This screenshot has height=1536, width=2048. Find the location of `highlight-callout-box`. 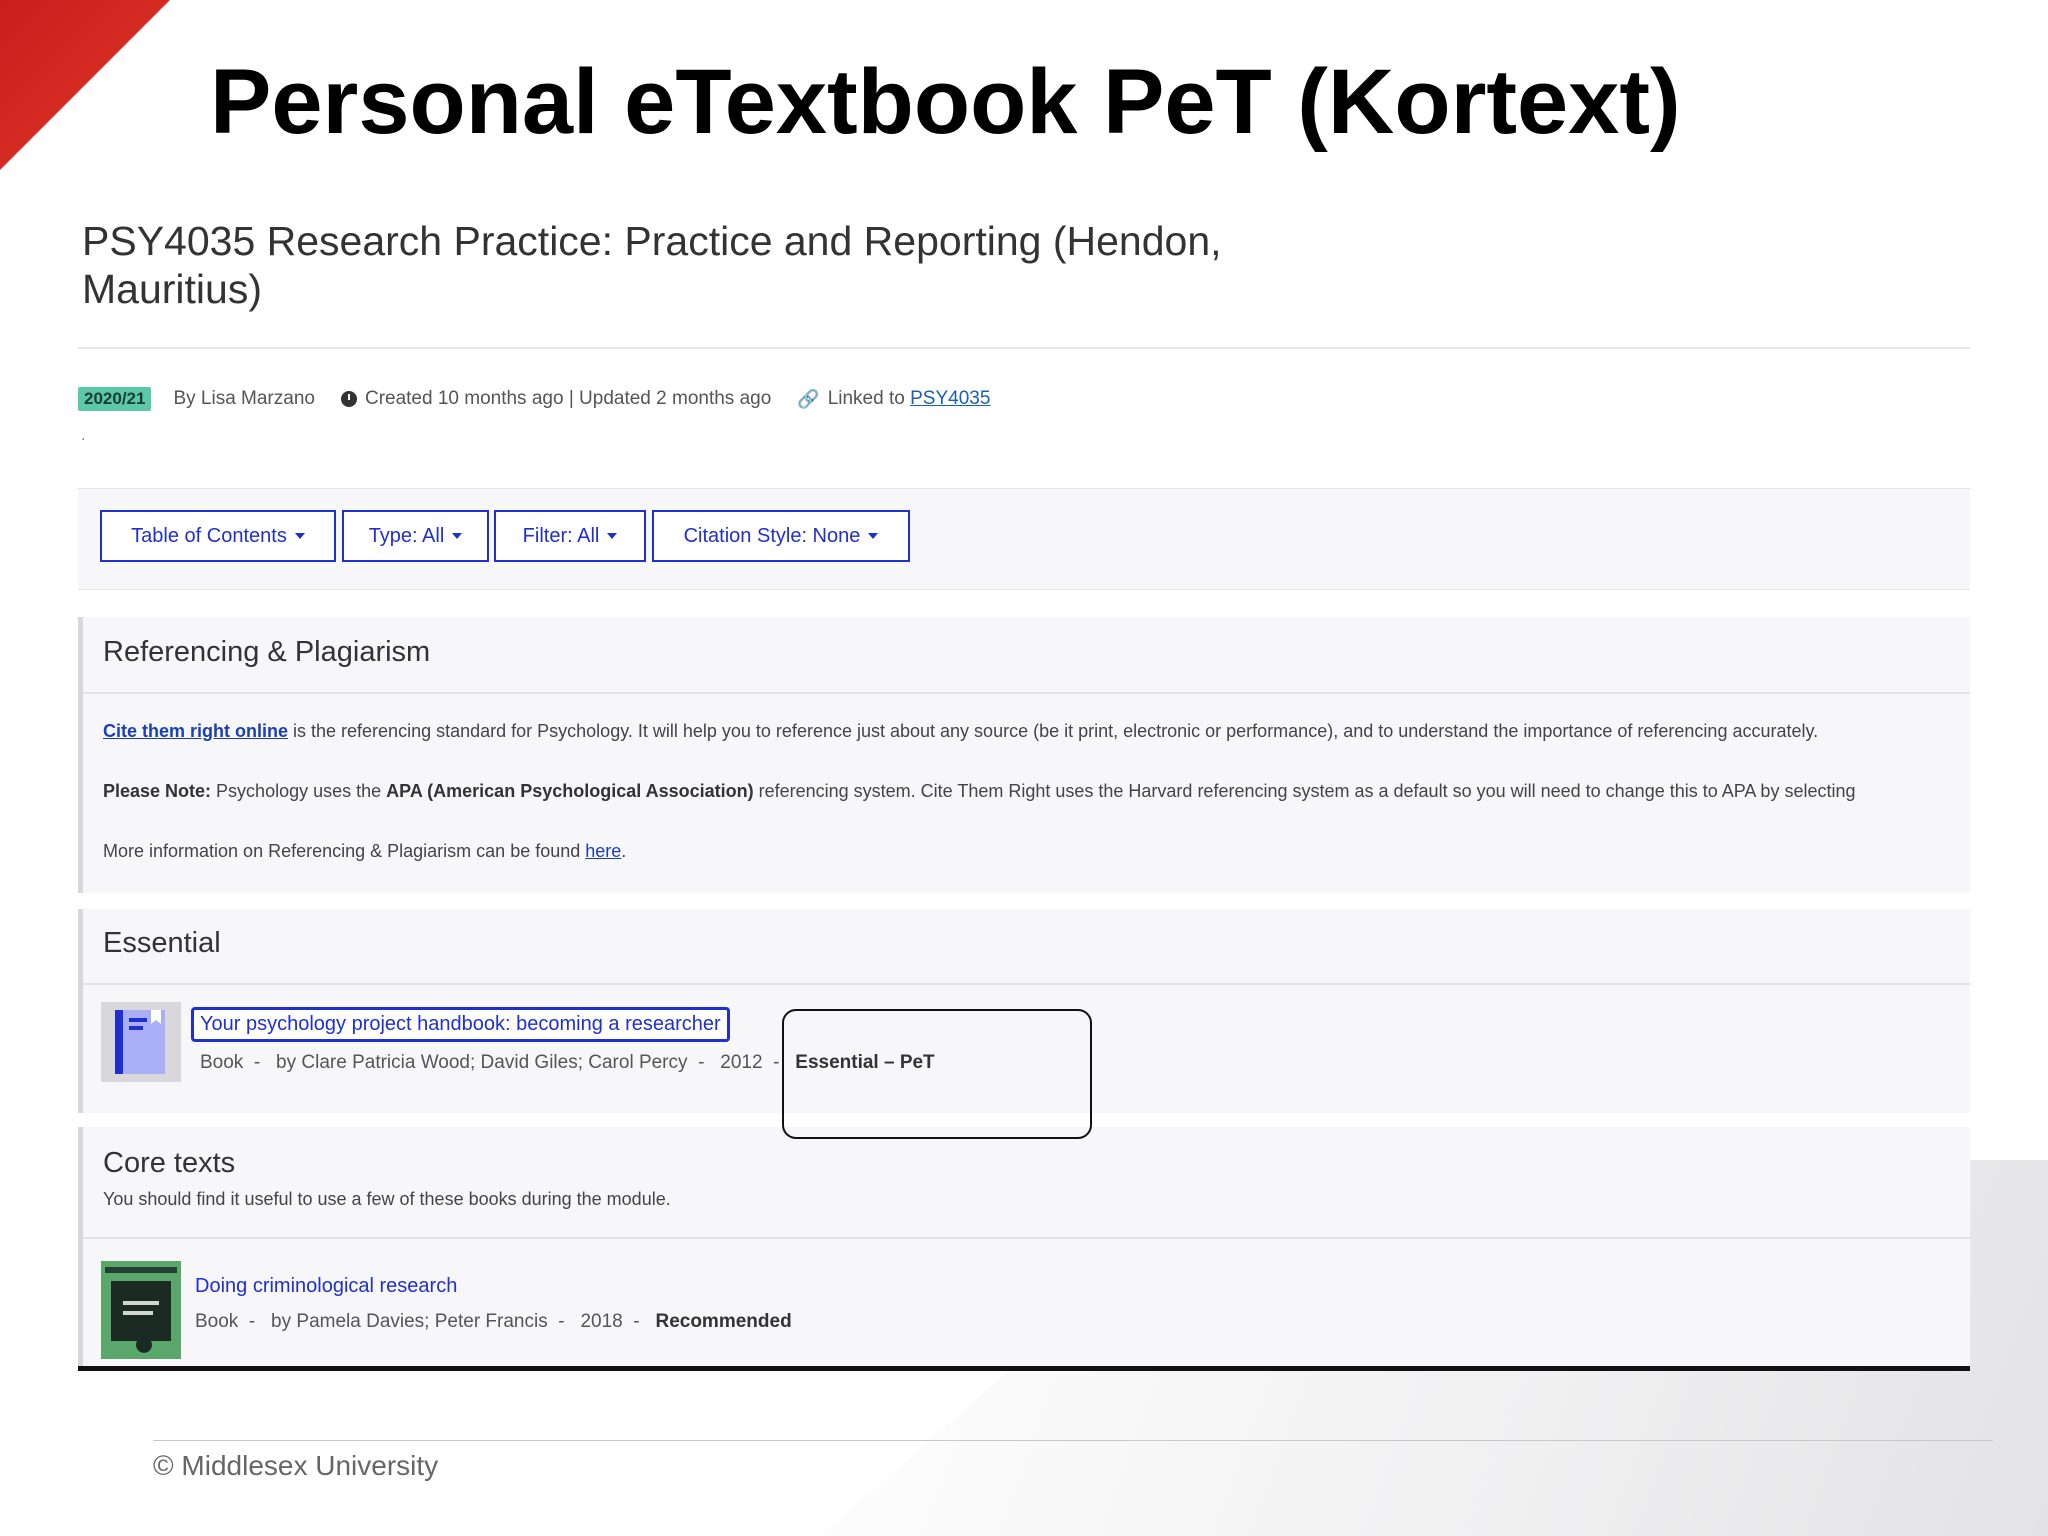

highlight-callout-box is located at coordinates (937, 1074).